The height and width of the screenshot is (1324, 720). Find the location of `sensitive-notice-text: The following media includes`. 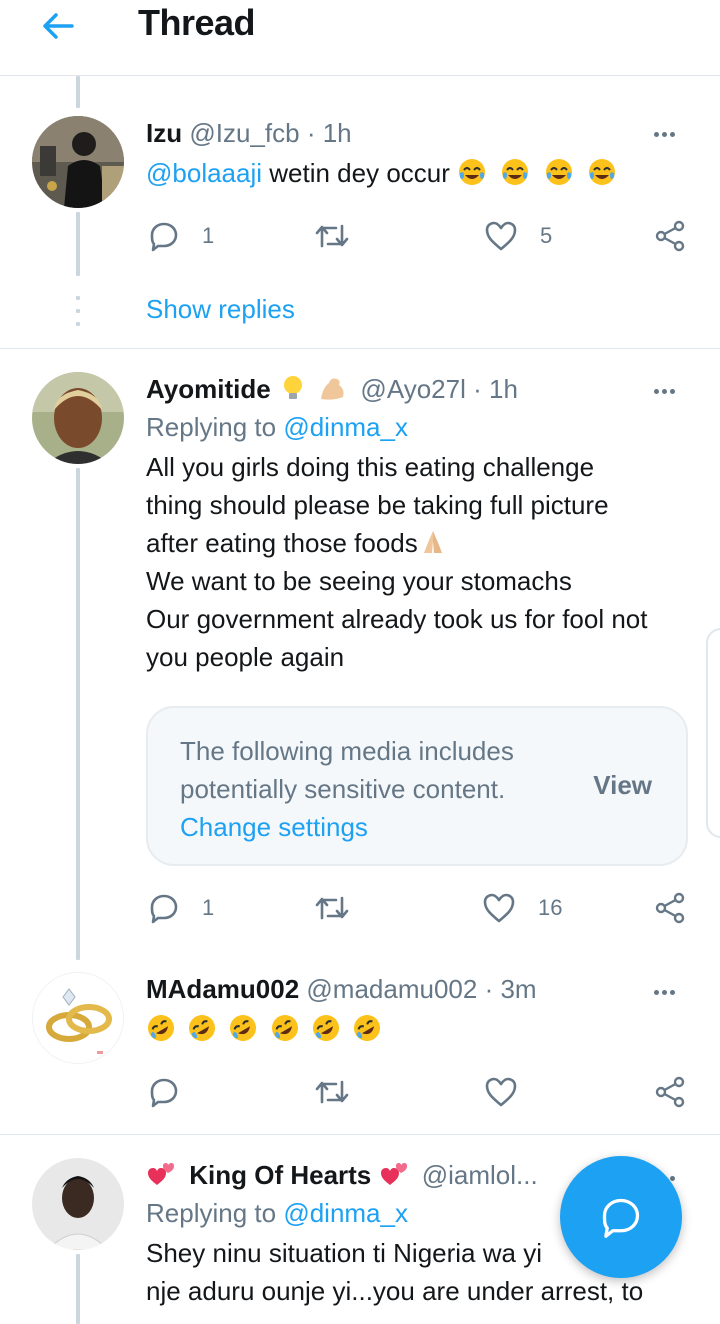

sensitive-notice-text: The following media includes is located at coordinates (347, 751).